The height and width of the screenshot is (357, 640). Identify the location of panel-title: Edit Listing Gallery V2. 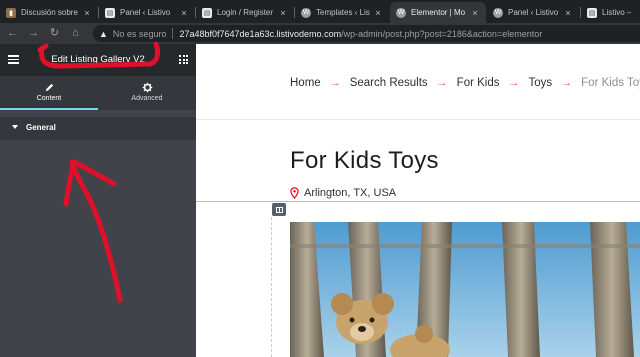
(98, 59).